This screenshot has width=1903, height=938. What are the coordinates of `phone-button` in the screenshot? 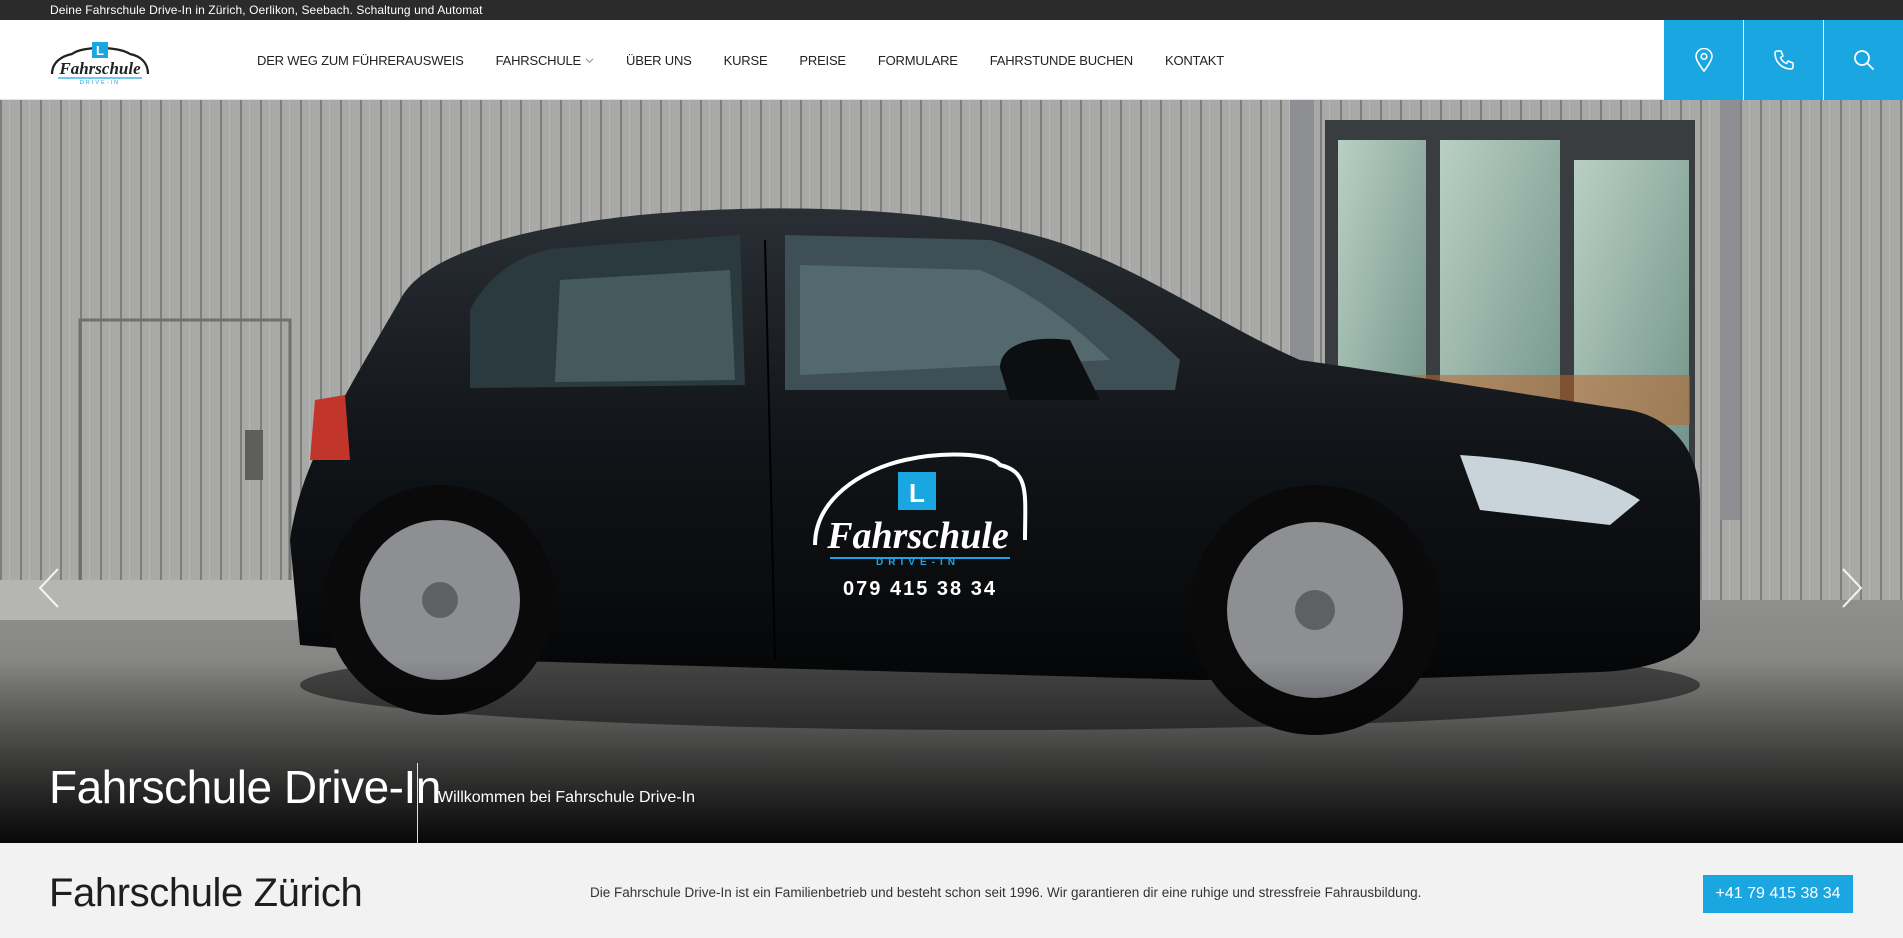 It's located at (1783, 60).